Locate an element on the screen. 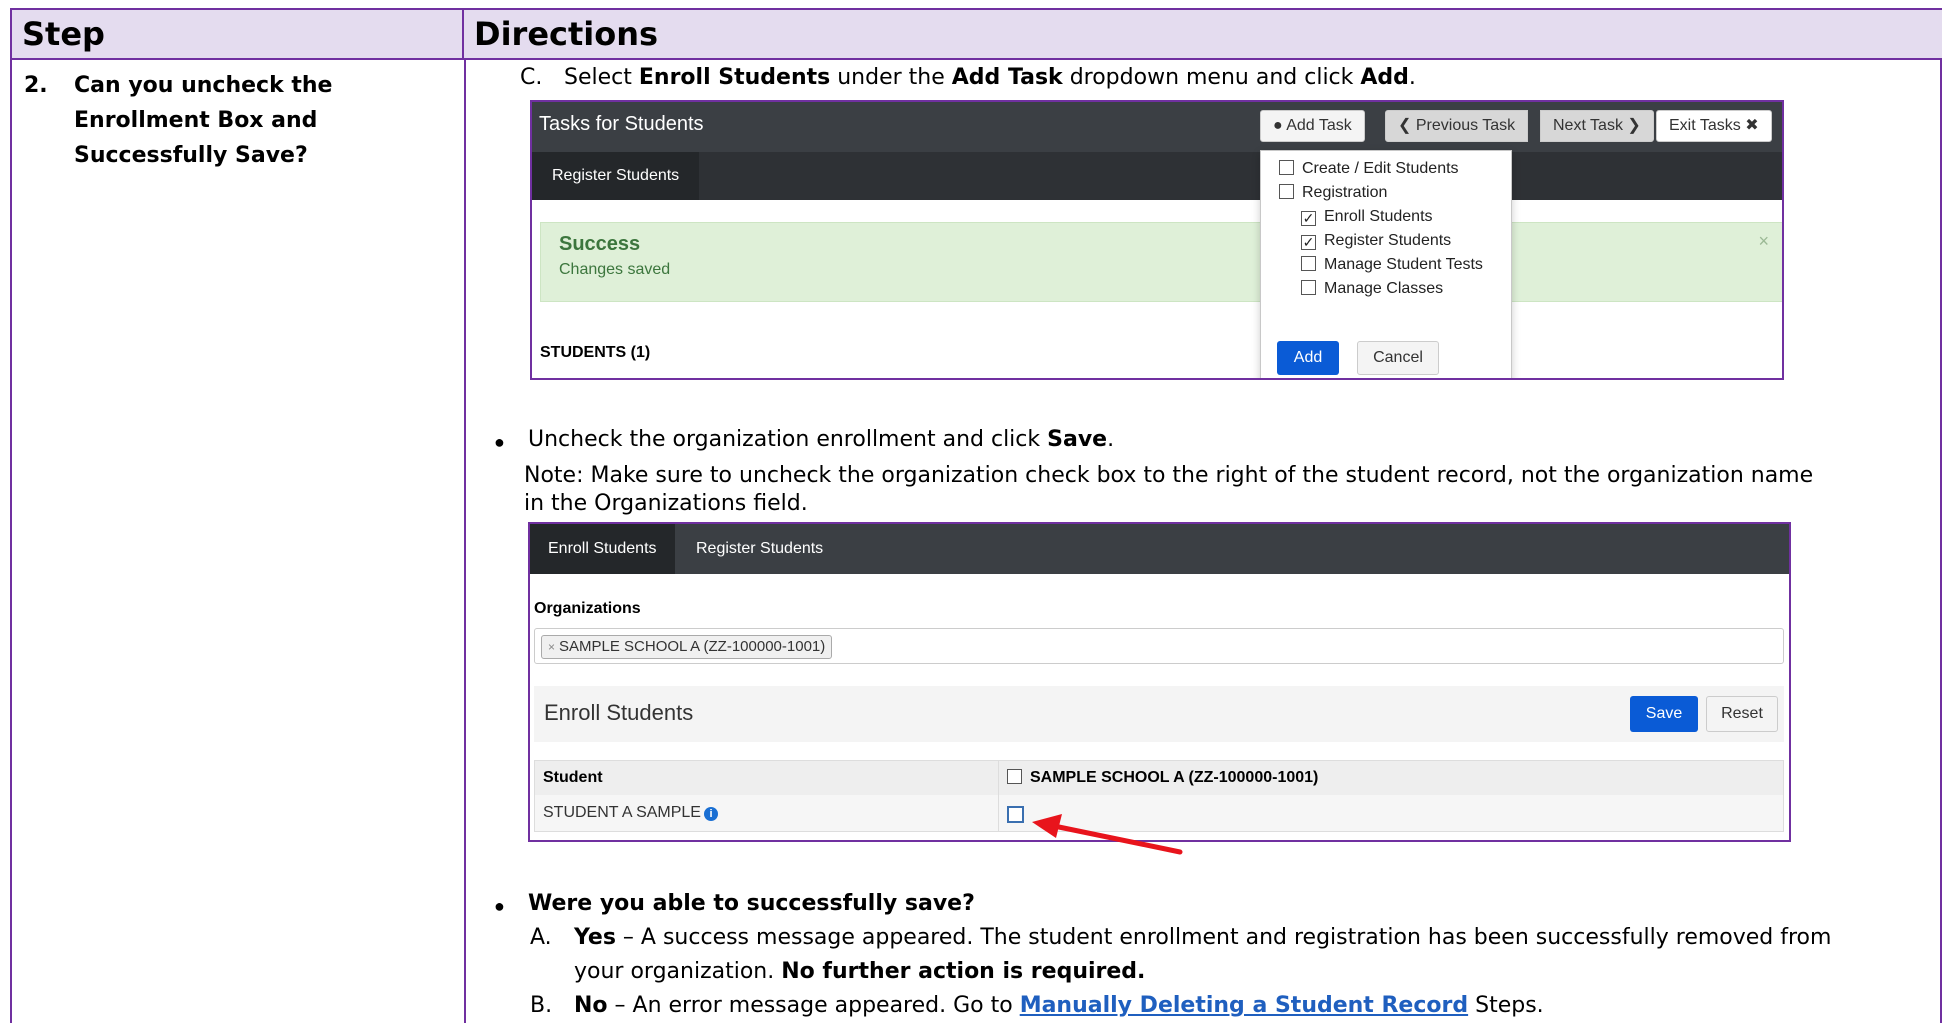 The image size is (1944, 1023). direction-c-label: C. is located at coordinates (531, 77).